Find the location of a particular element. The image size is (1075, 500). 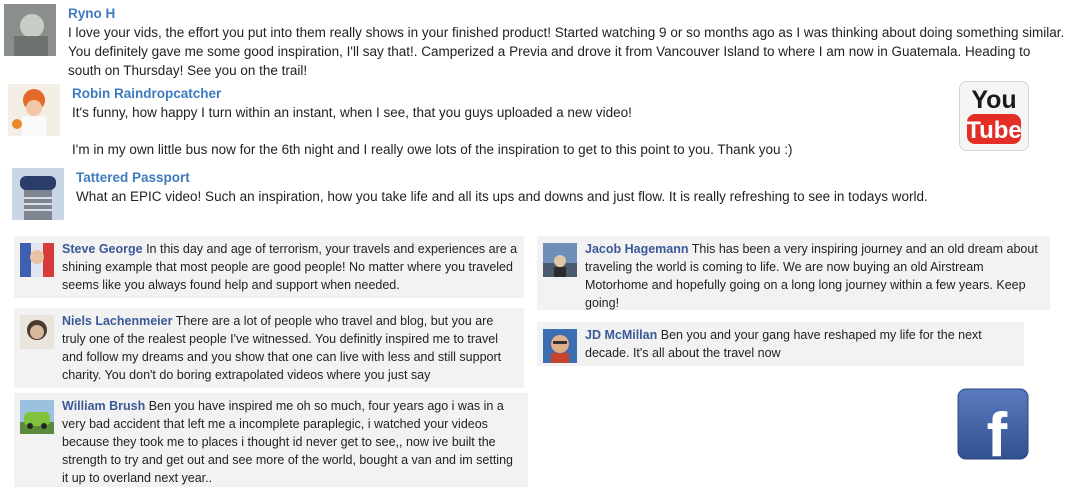

commenter-name: William Brush is located at coordinates (103, 406).